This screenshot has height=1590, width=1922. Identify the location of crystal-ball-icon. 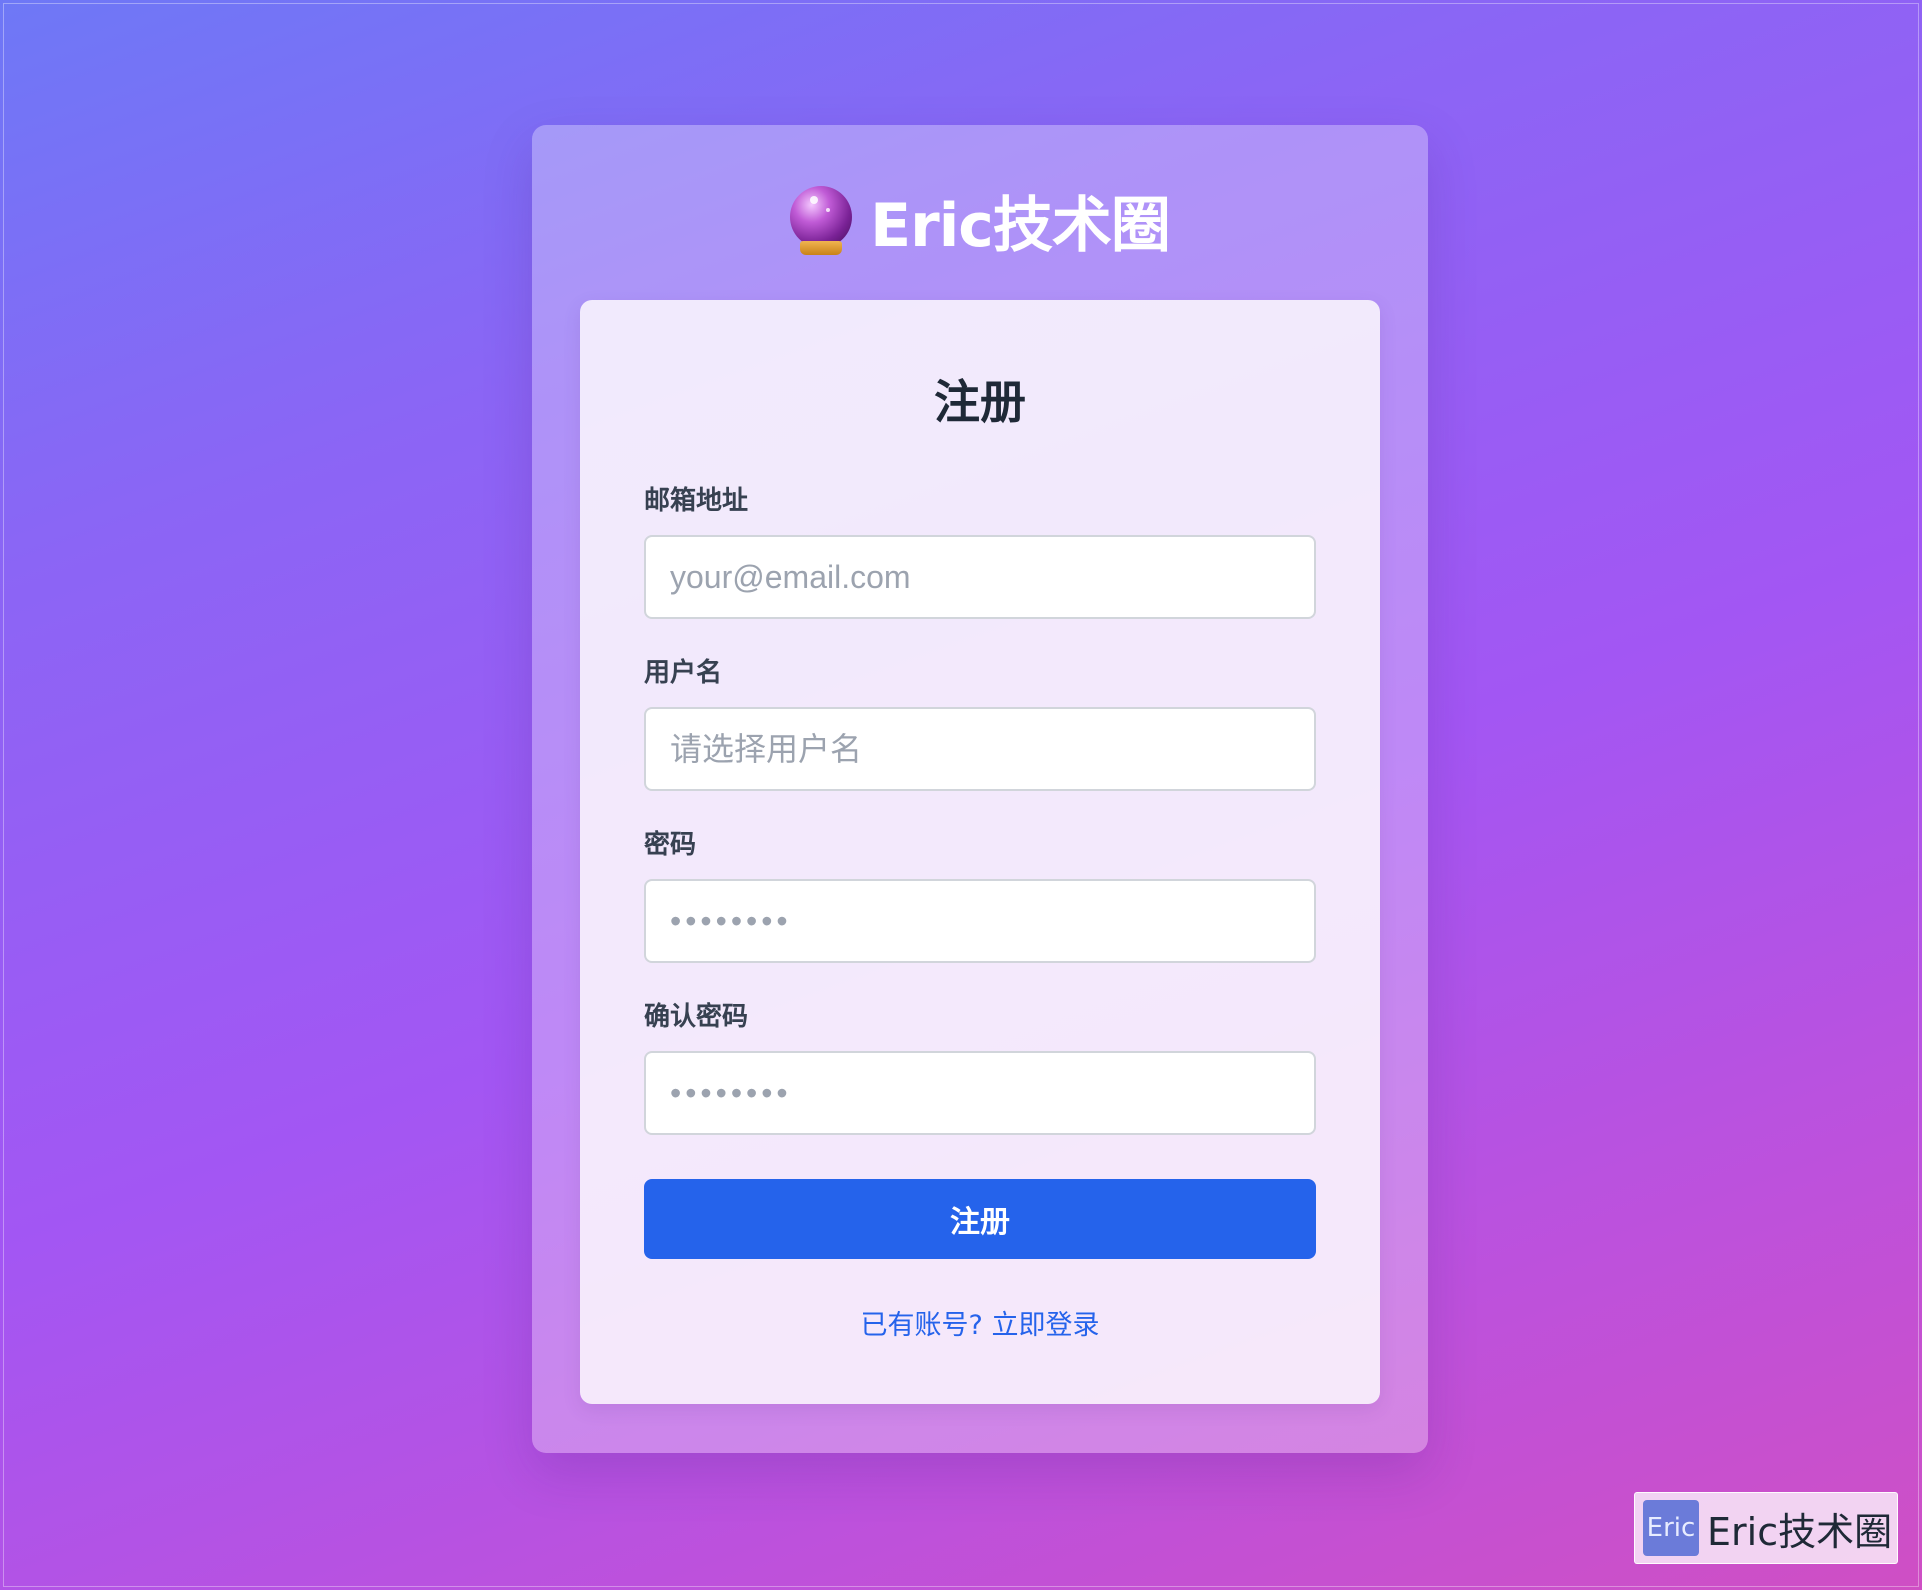
(821, 220).